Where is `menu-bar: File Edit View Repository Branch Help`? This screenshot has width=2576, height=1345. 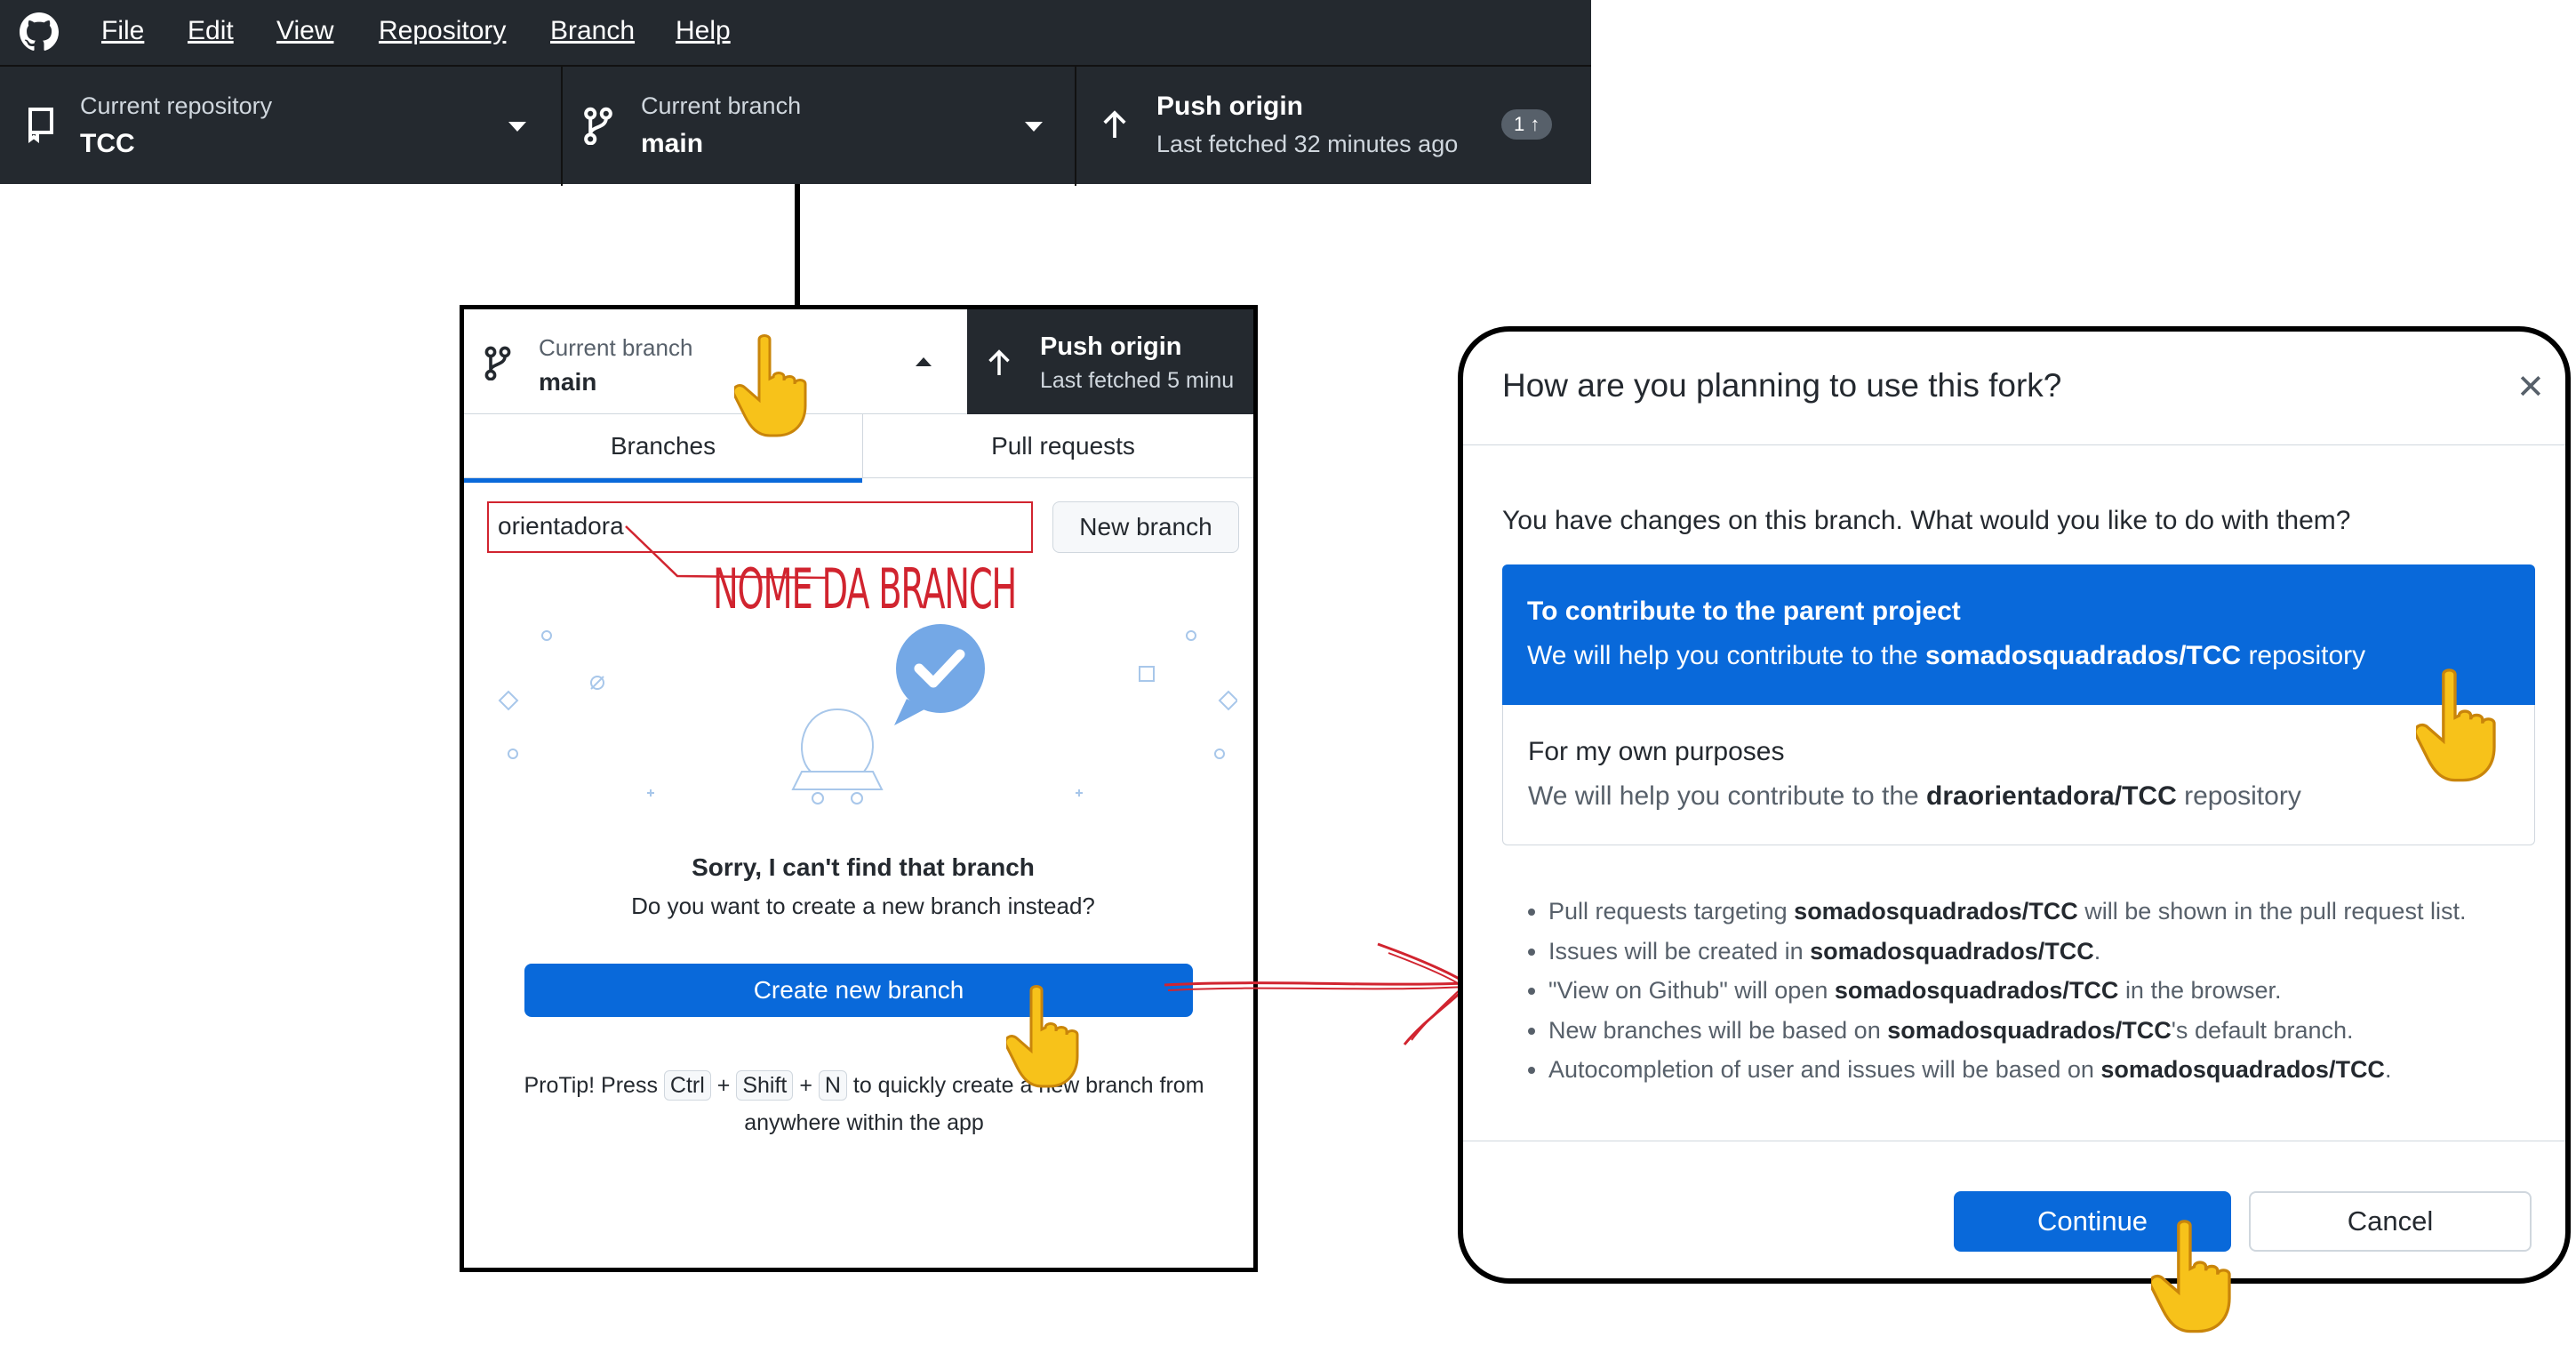 menu-bar: File Edit View Repository Branch Help is located at coordinates (795, 32).